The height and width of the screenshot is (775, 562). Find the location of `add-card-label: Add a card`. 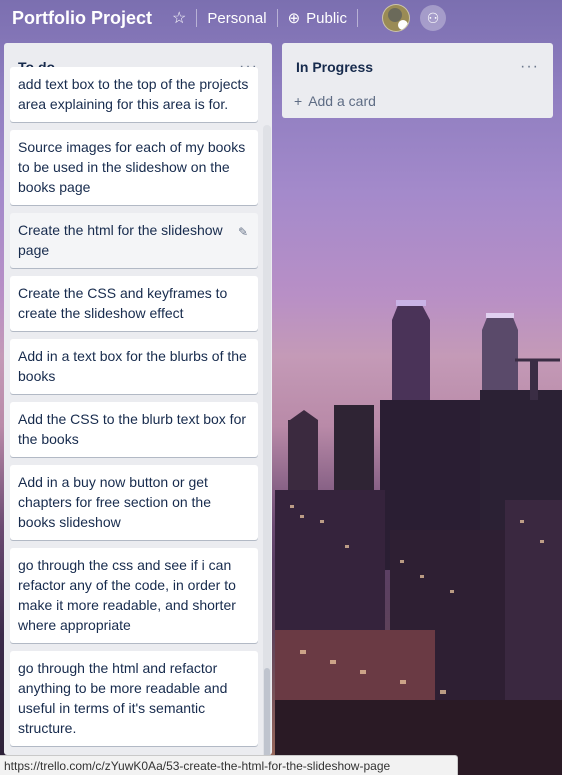

add-card-label: Add a card is located at coordinates (342, 101).